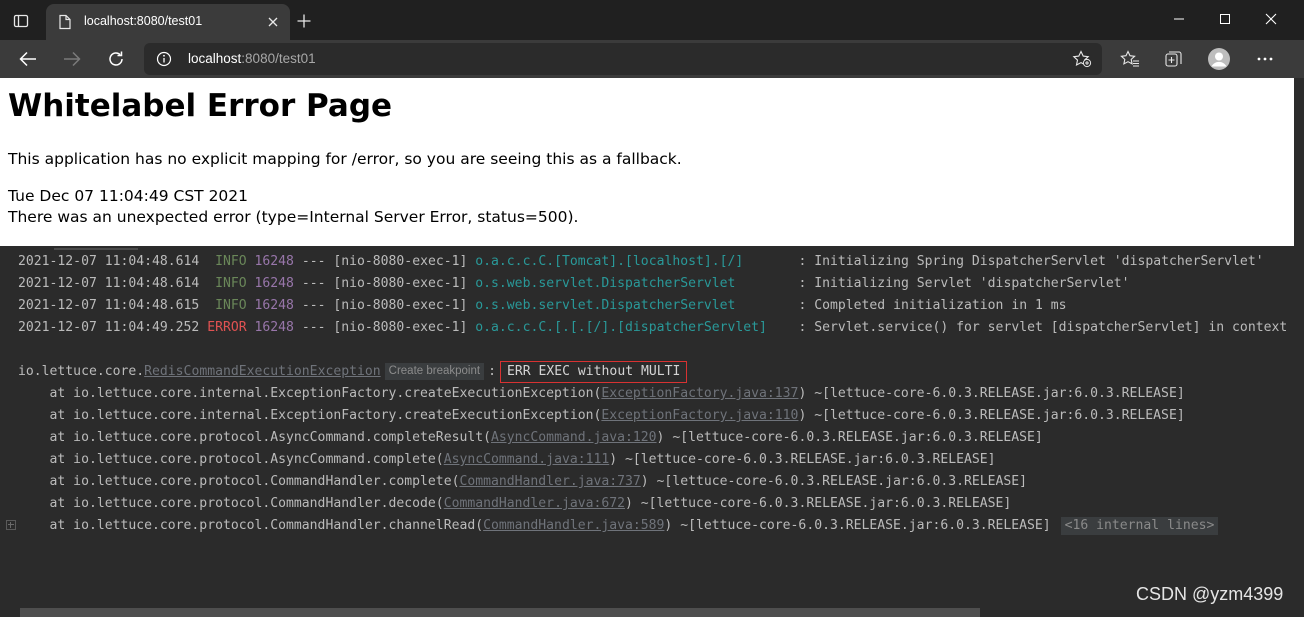 This screenshot has height=617, width=1304. I want to click on exception-package: io.lettuce.core., so click(81, 371).